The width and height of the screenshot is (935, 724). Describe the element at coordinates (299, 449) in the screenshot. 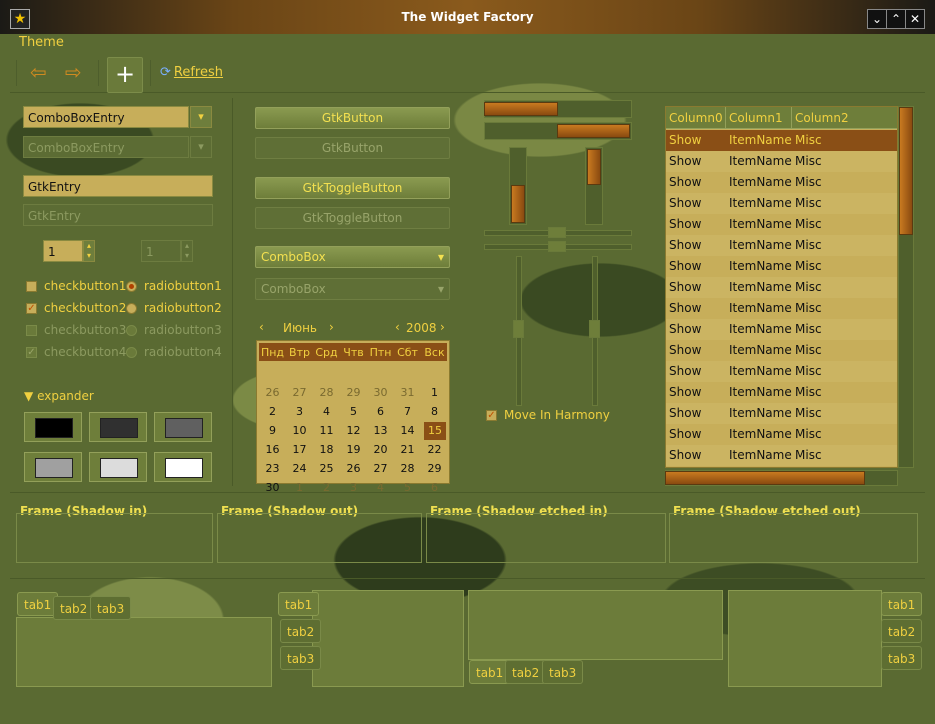

I see `calendar-day: 17` at that location.